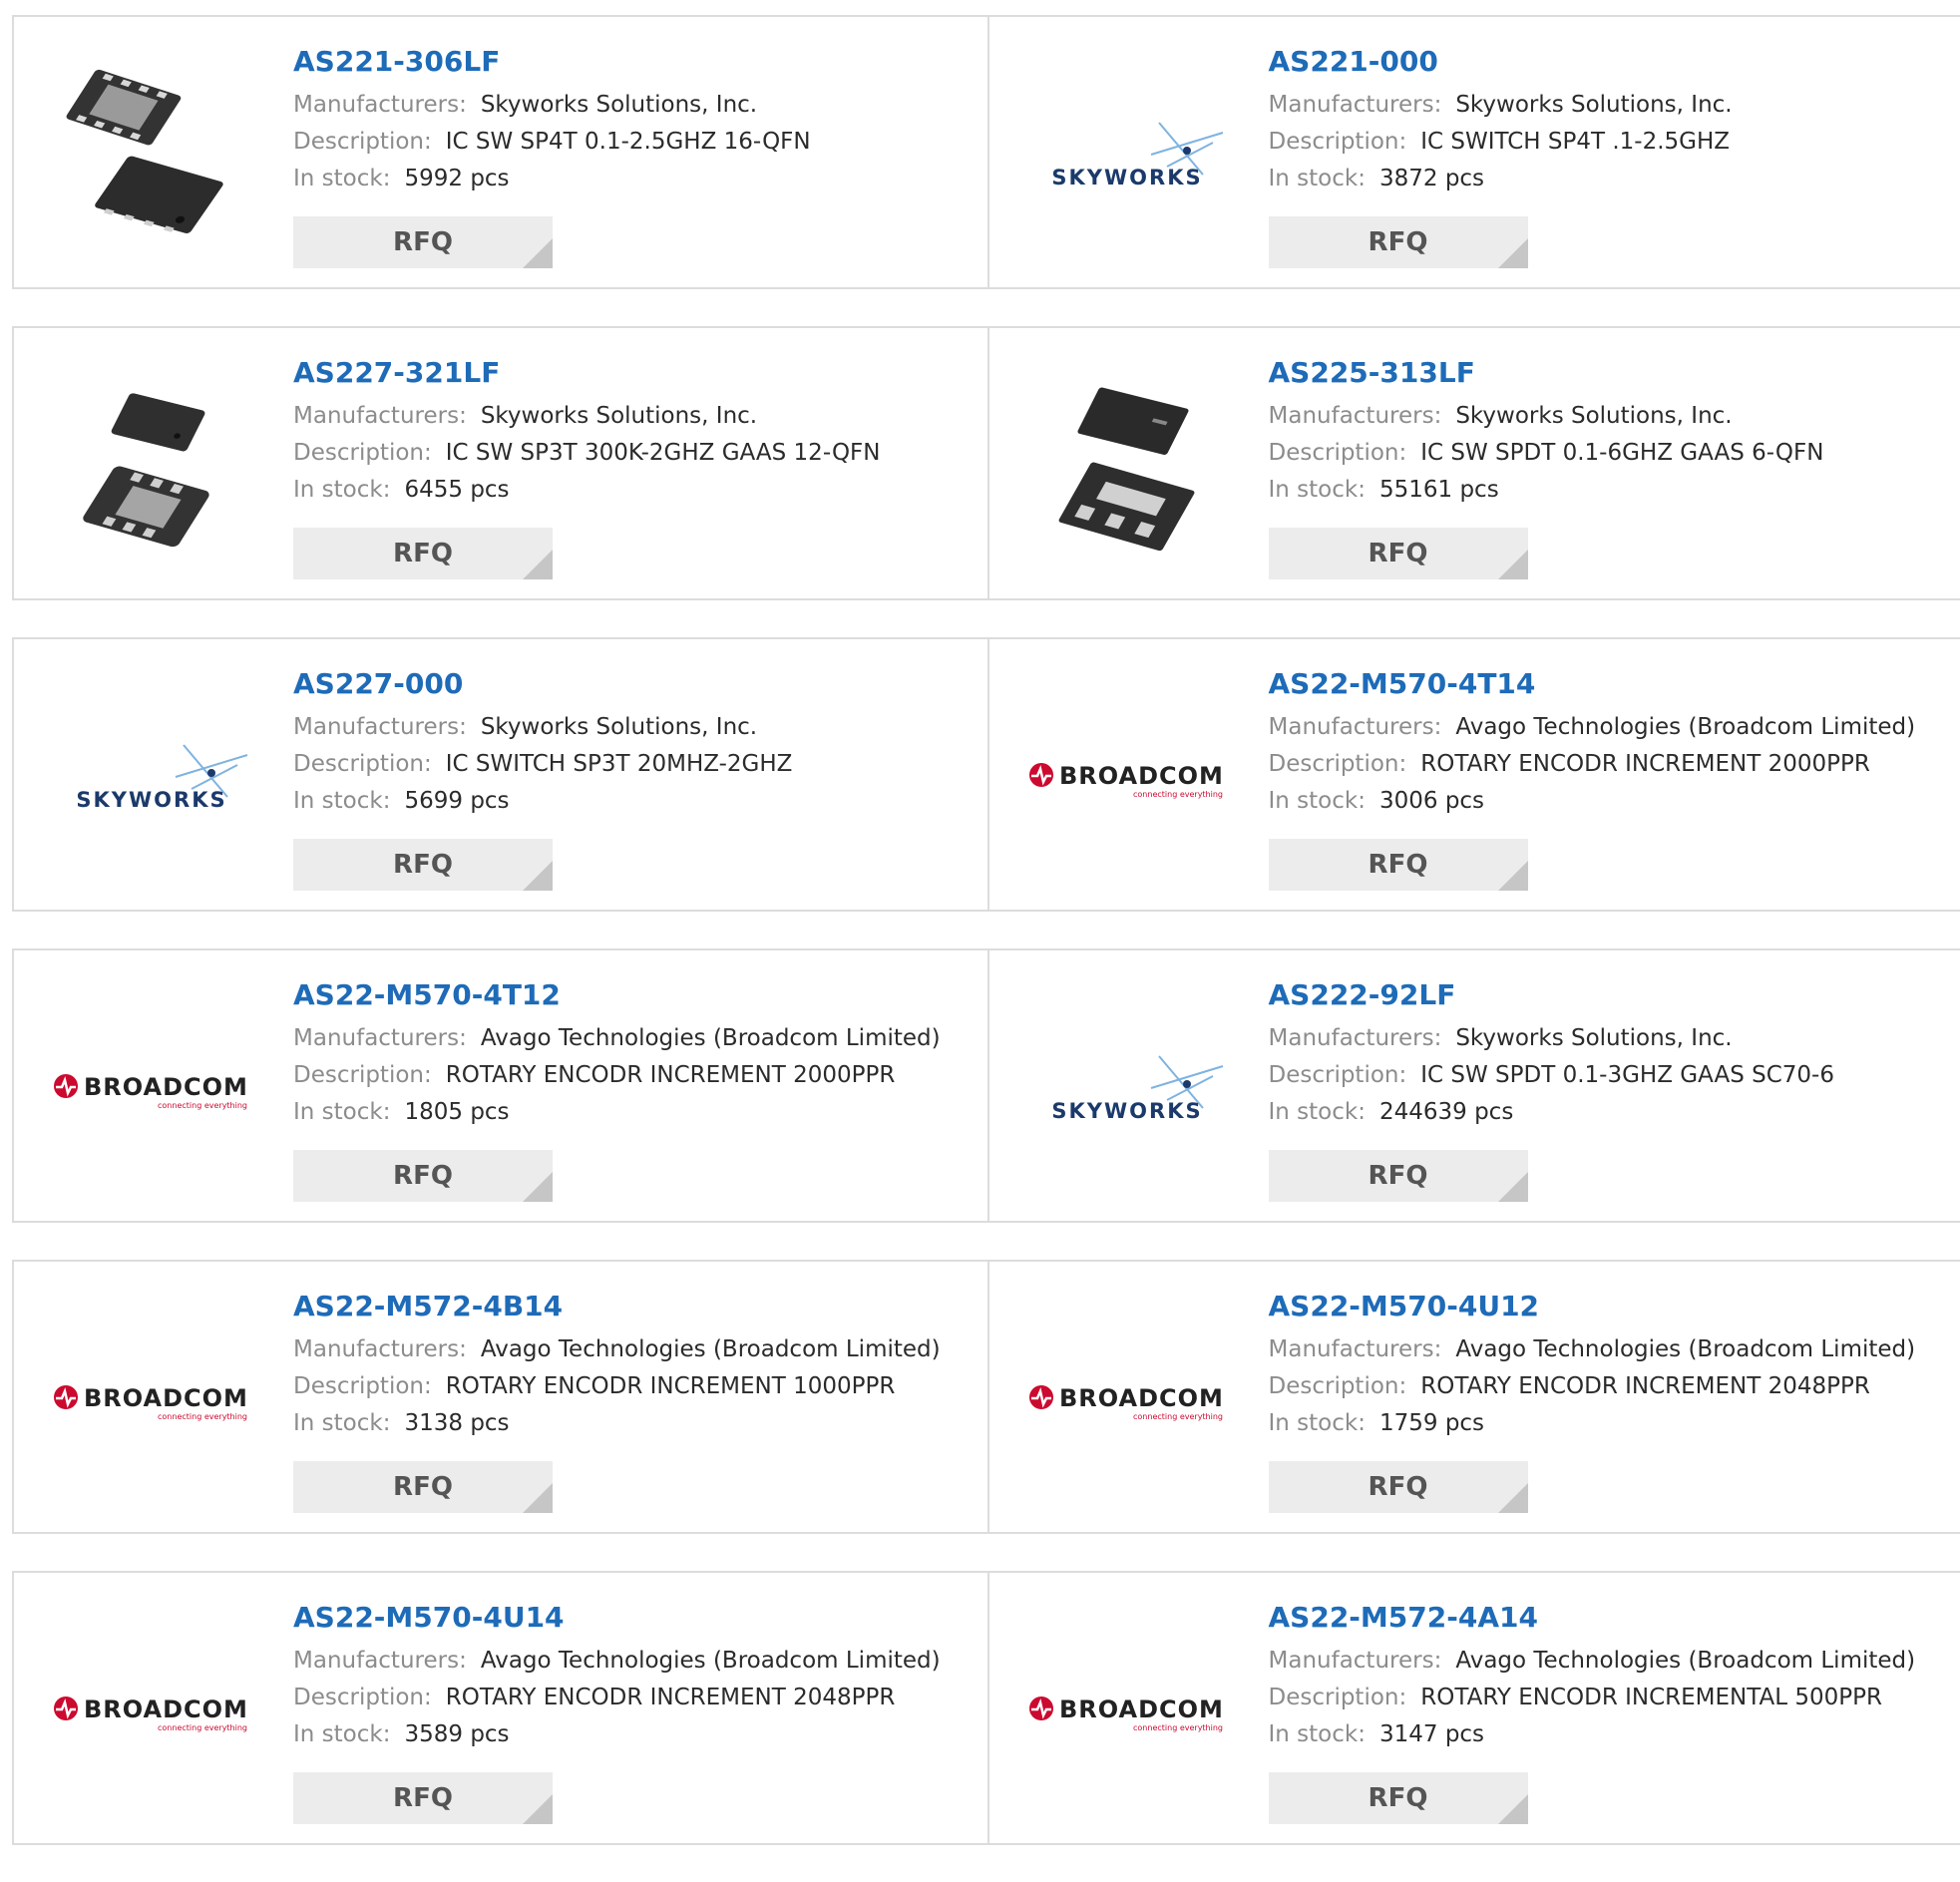 Image resolution: width=1960 pixels, height=1882 pixels. I want to click on part-number-link: AS227-321LF, so click(587, 373).